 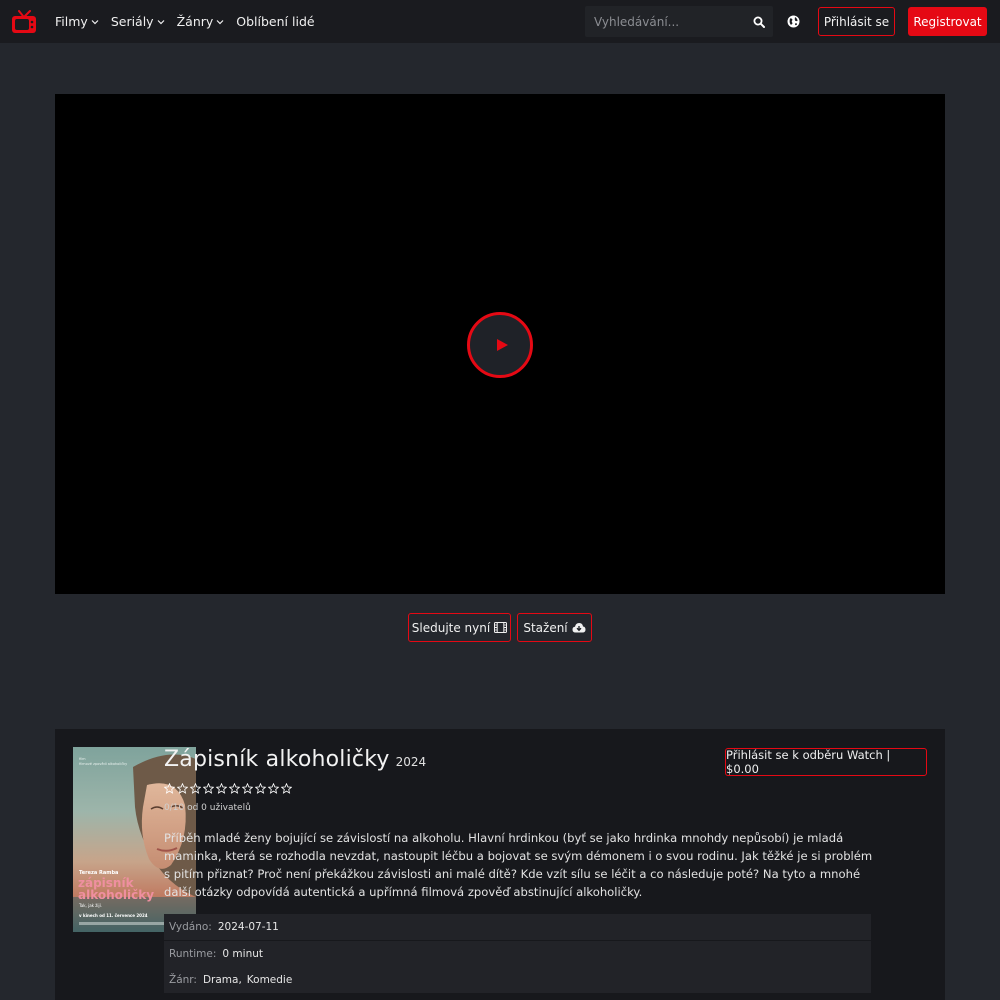 I want to click on released-label: Vydáno:, so click(x=190, y=927).